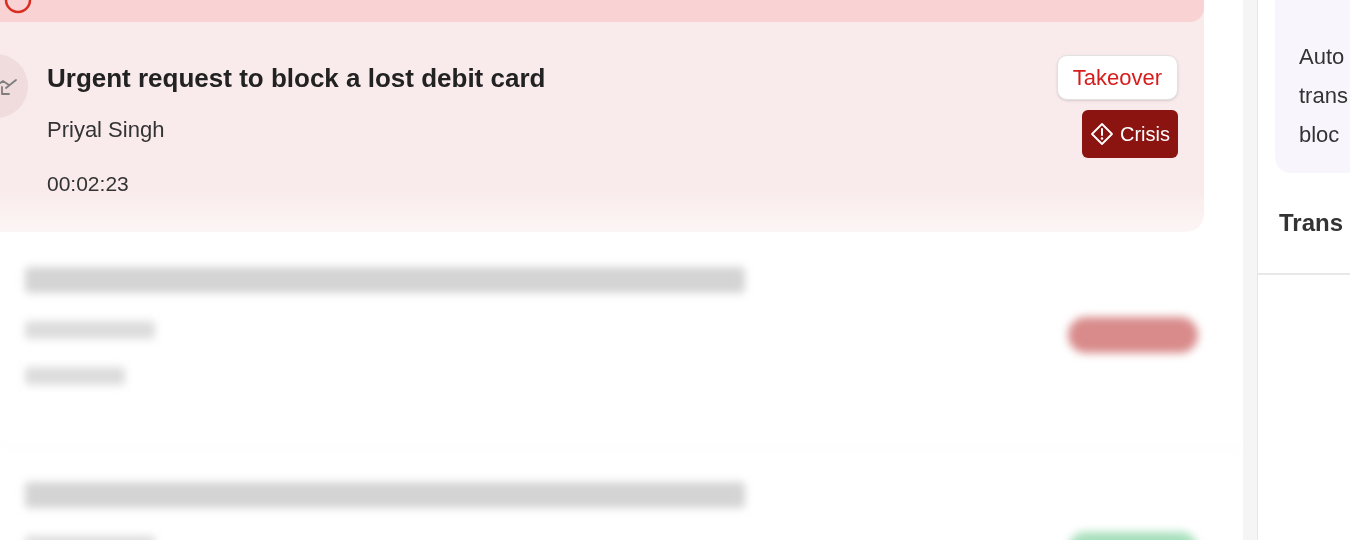  What do you see at coordinates (1117, 77) in the screenshot?
I see `takeover-button: Takeover` at bounding box center [1117, 77].